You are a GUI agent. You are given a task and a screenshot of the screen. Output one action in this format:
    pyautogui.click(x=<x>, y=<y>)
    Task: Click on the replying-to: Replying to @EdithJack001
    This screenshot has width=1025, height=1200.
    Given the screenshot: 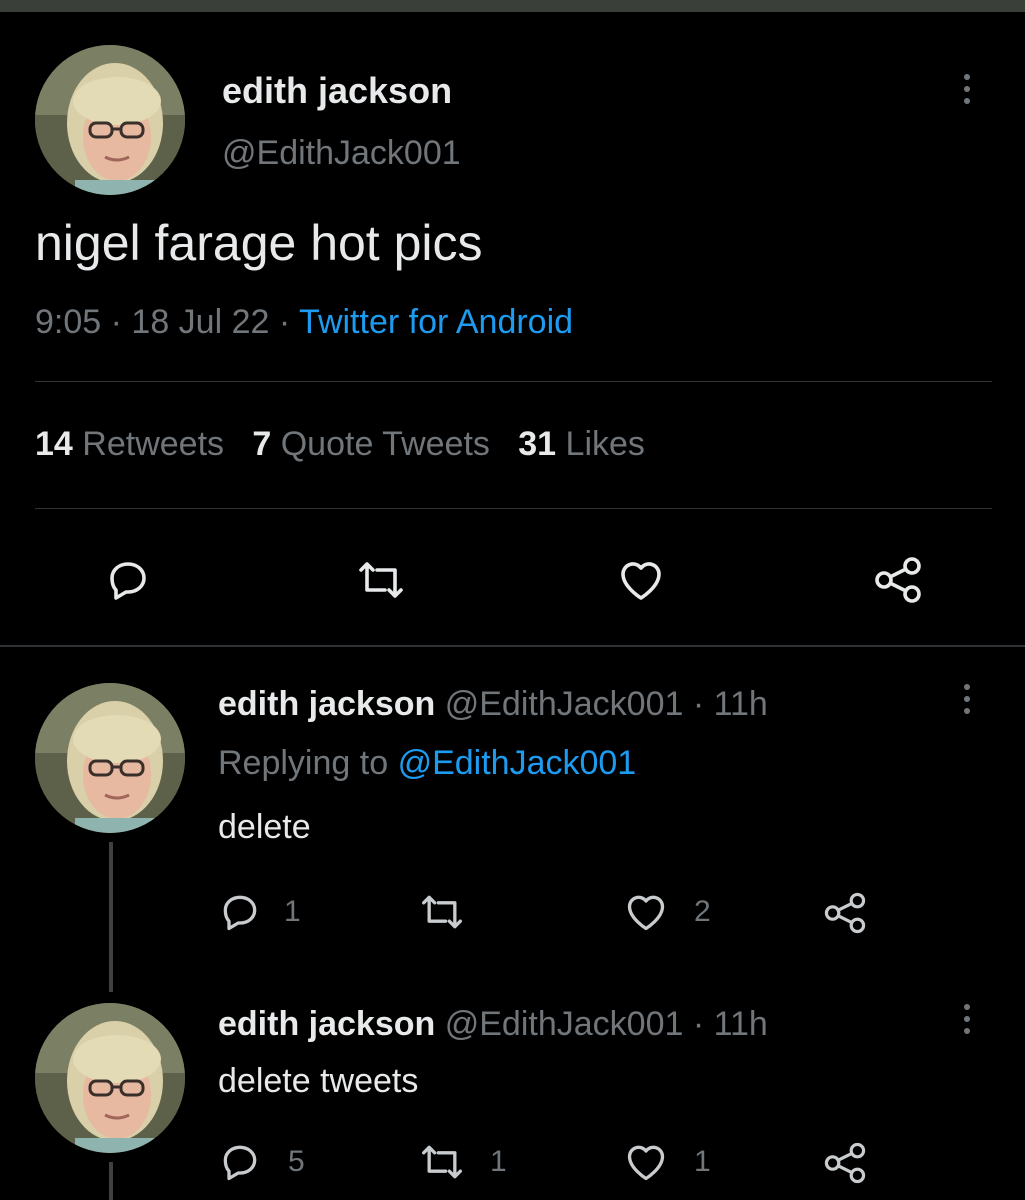 What is the action you would take?
    pyautogui.click(x=427, y=763)
    